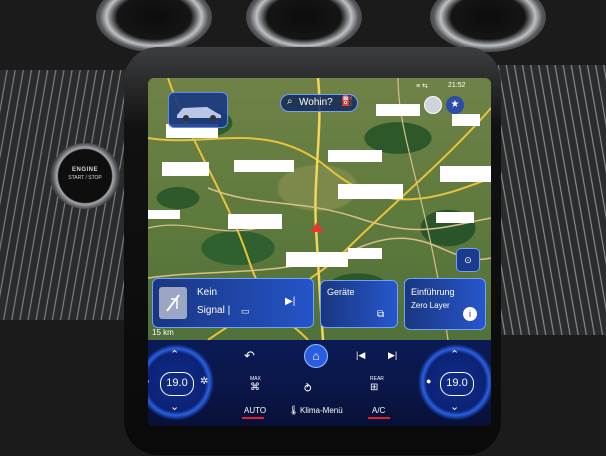  Describe the element at coordinates (468, 260) in the screenshot. I see `map-view-toggle-button: ⊙` at that location.